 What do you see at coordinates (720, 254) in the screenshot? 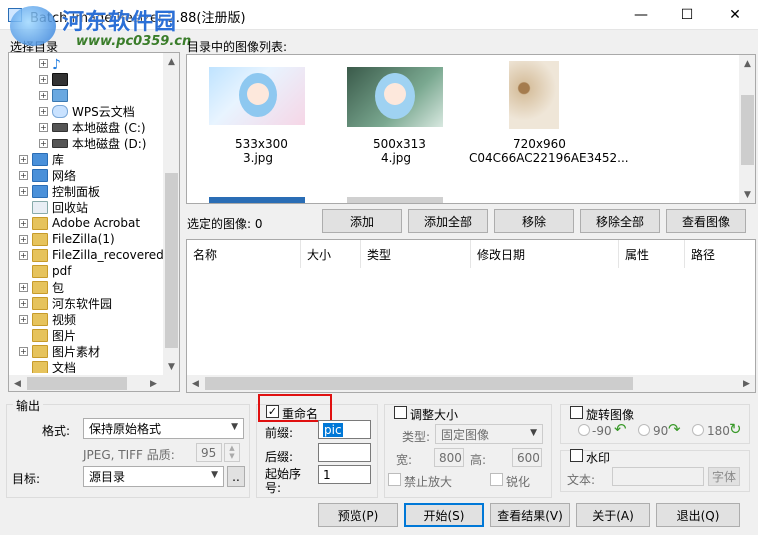
I see `column-header-path: 路径` at bounding box center [720, 254].